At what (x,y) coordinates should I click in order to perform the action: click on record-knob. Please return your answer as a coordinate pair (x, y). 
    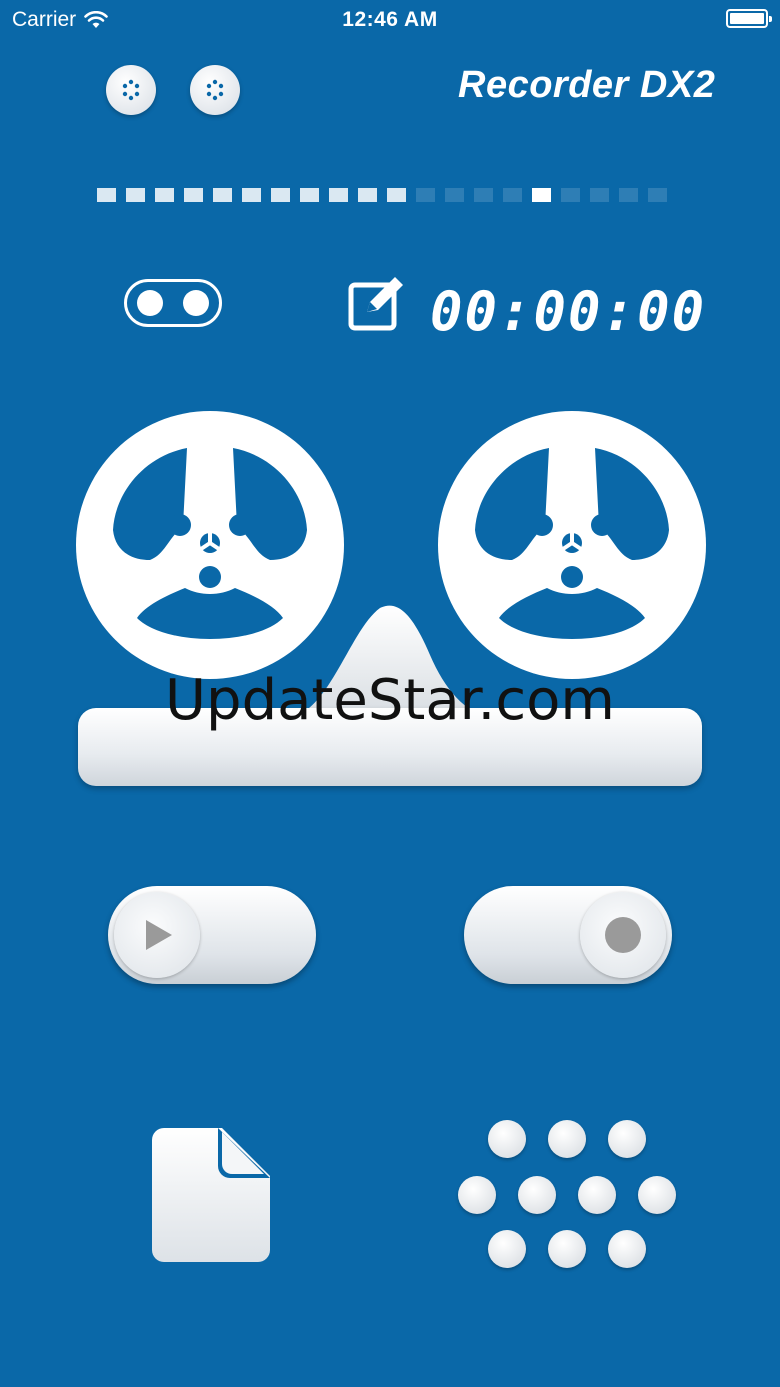
    Looking at the image, I should click on (623, 935).